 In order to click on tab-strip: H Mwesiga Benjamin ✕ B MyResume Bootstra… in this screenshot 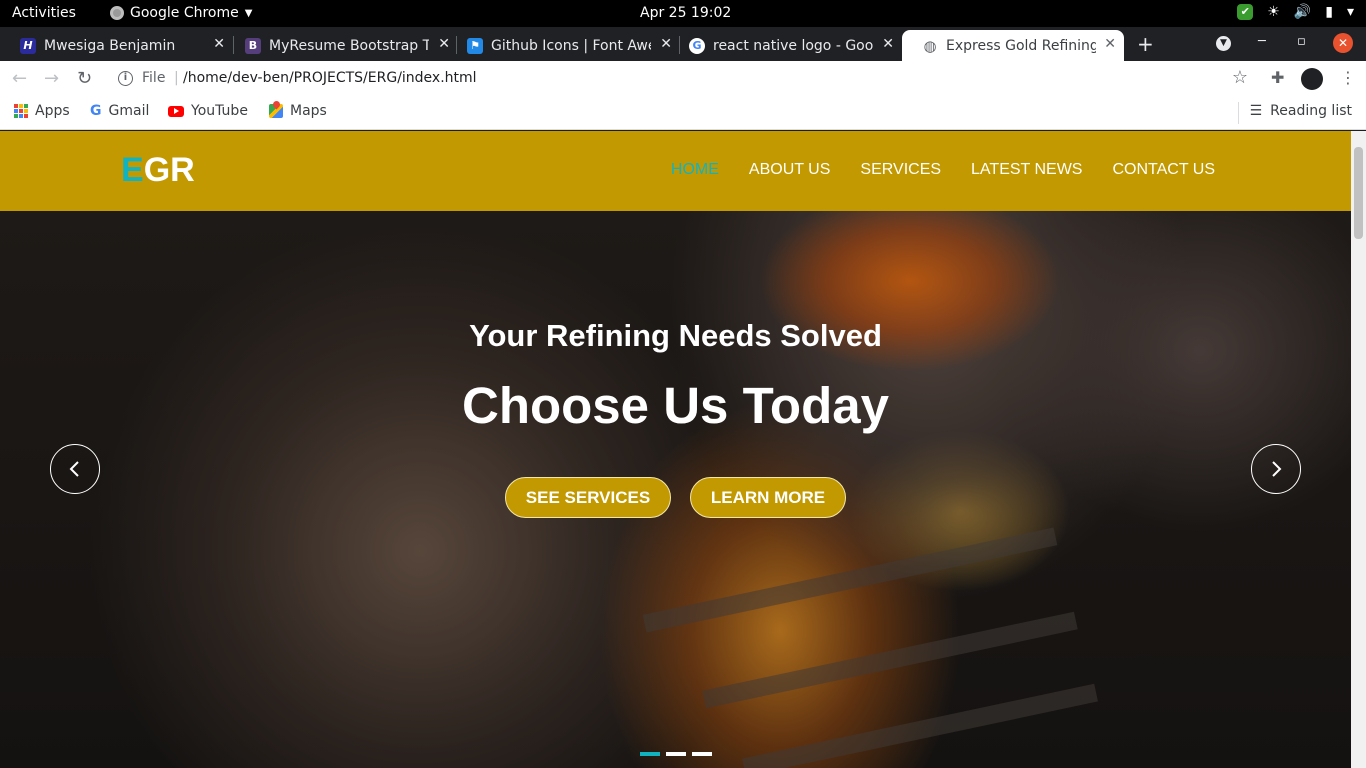, I will do `click(683, 44)`.